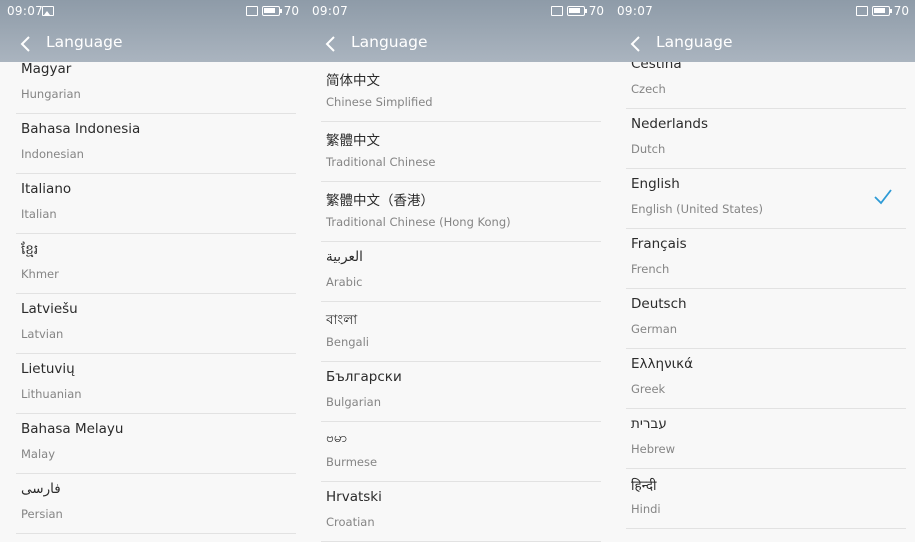 The image size is (915, 542). What do you see at coordinates (650, 269) in the screenshot?
I see `language-english-name: French` at bounding box center [650, 269].